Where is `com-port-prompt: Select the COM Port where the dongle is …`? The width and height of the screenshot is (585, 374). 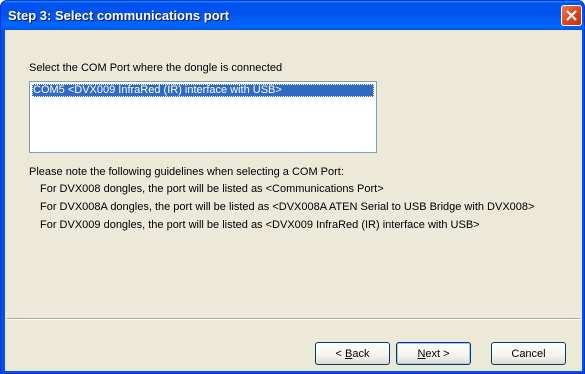 com-port-prompt: Select the COM Port where the dongle is … is located at coordinates (156, 68).